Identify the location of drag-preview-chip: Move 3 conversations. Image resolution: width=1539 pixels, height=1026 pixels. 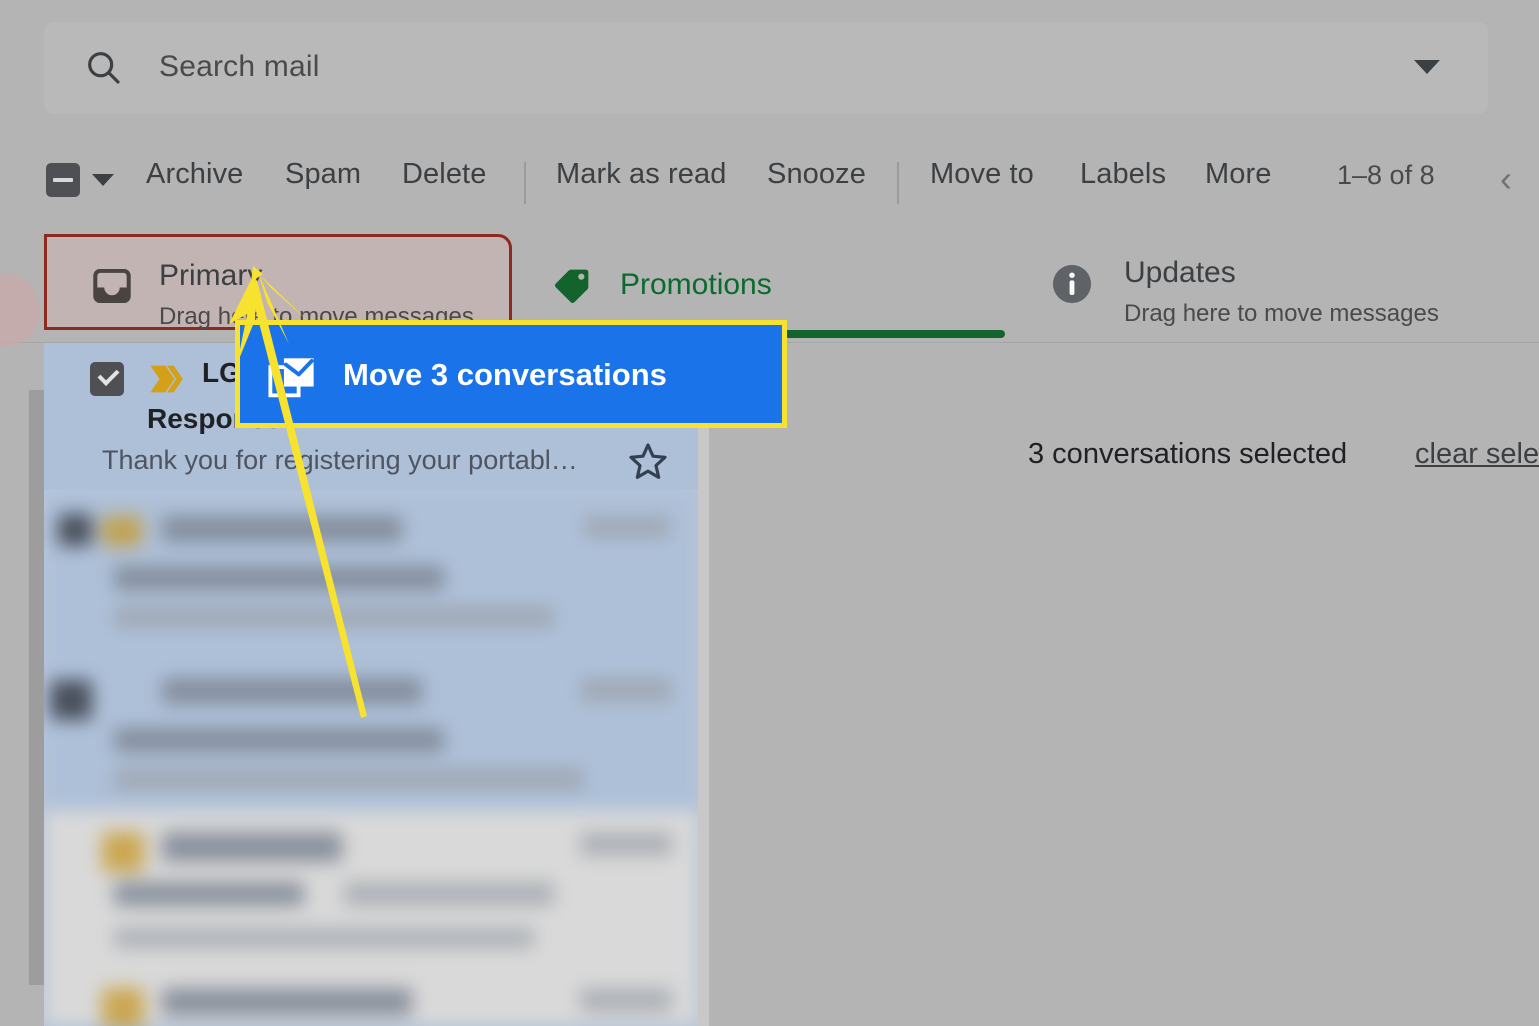
(511, 374).